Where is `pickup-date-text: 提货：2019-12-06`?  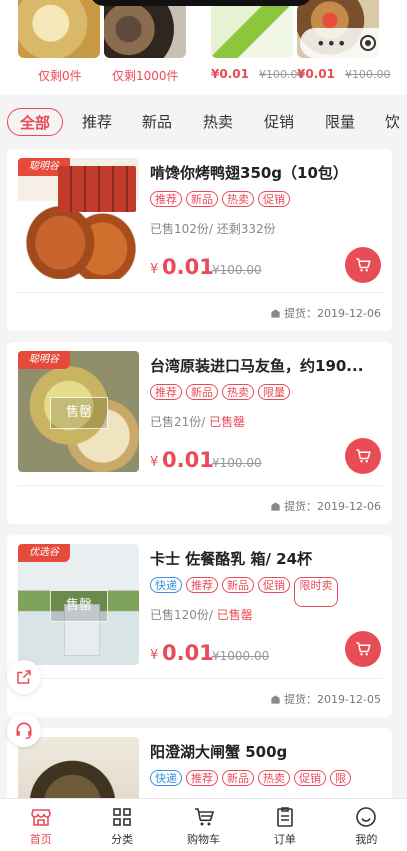 pickup-date-text: 提货：2019-12-06 is located at coordinates (332, 313).